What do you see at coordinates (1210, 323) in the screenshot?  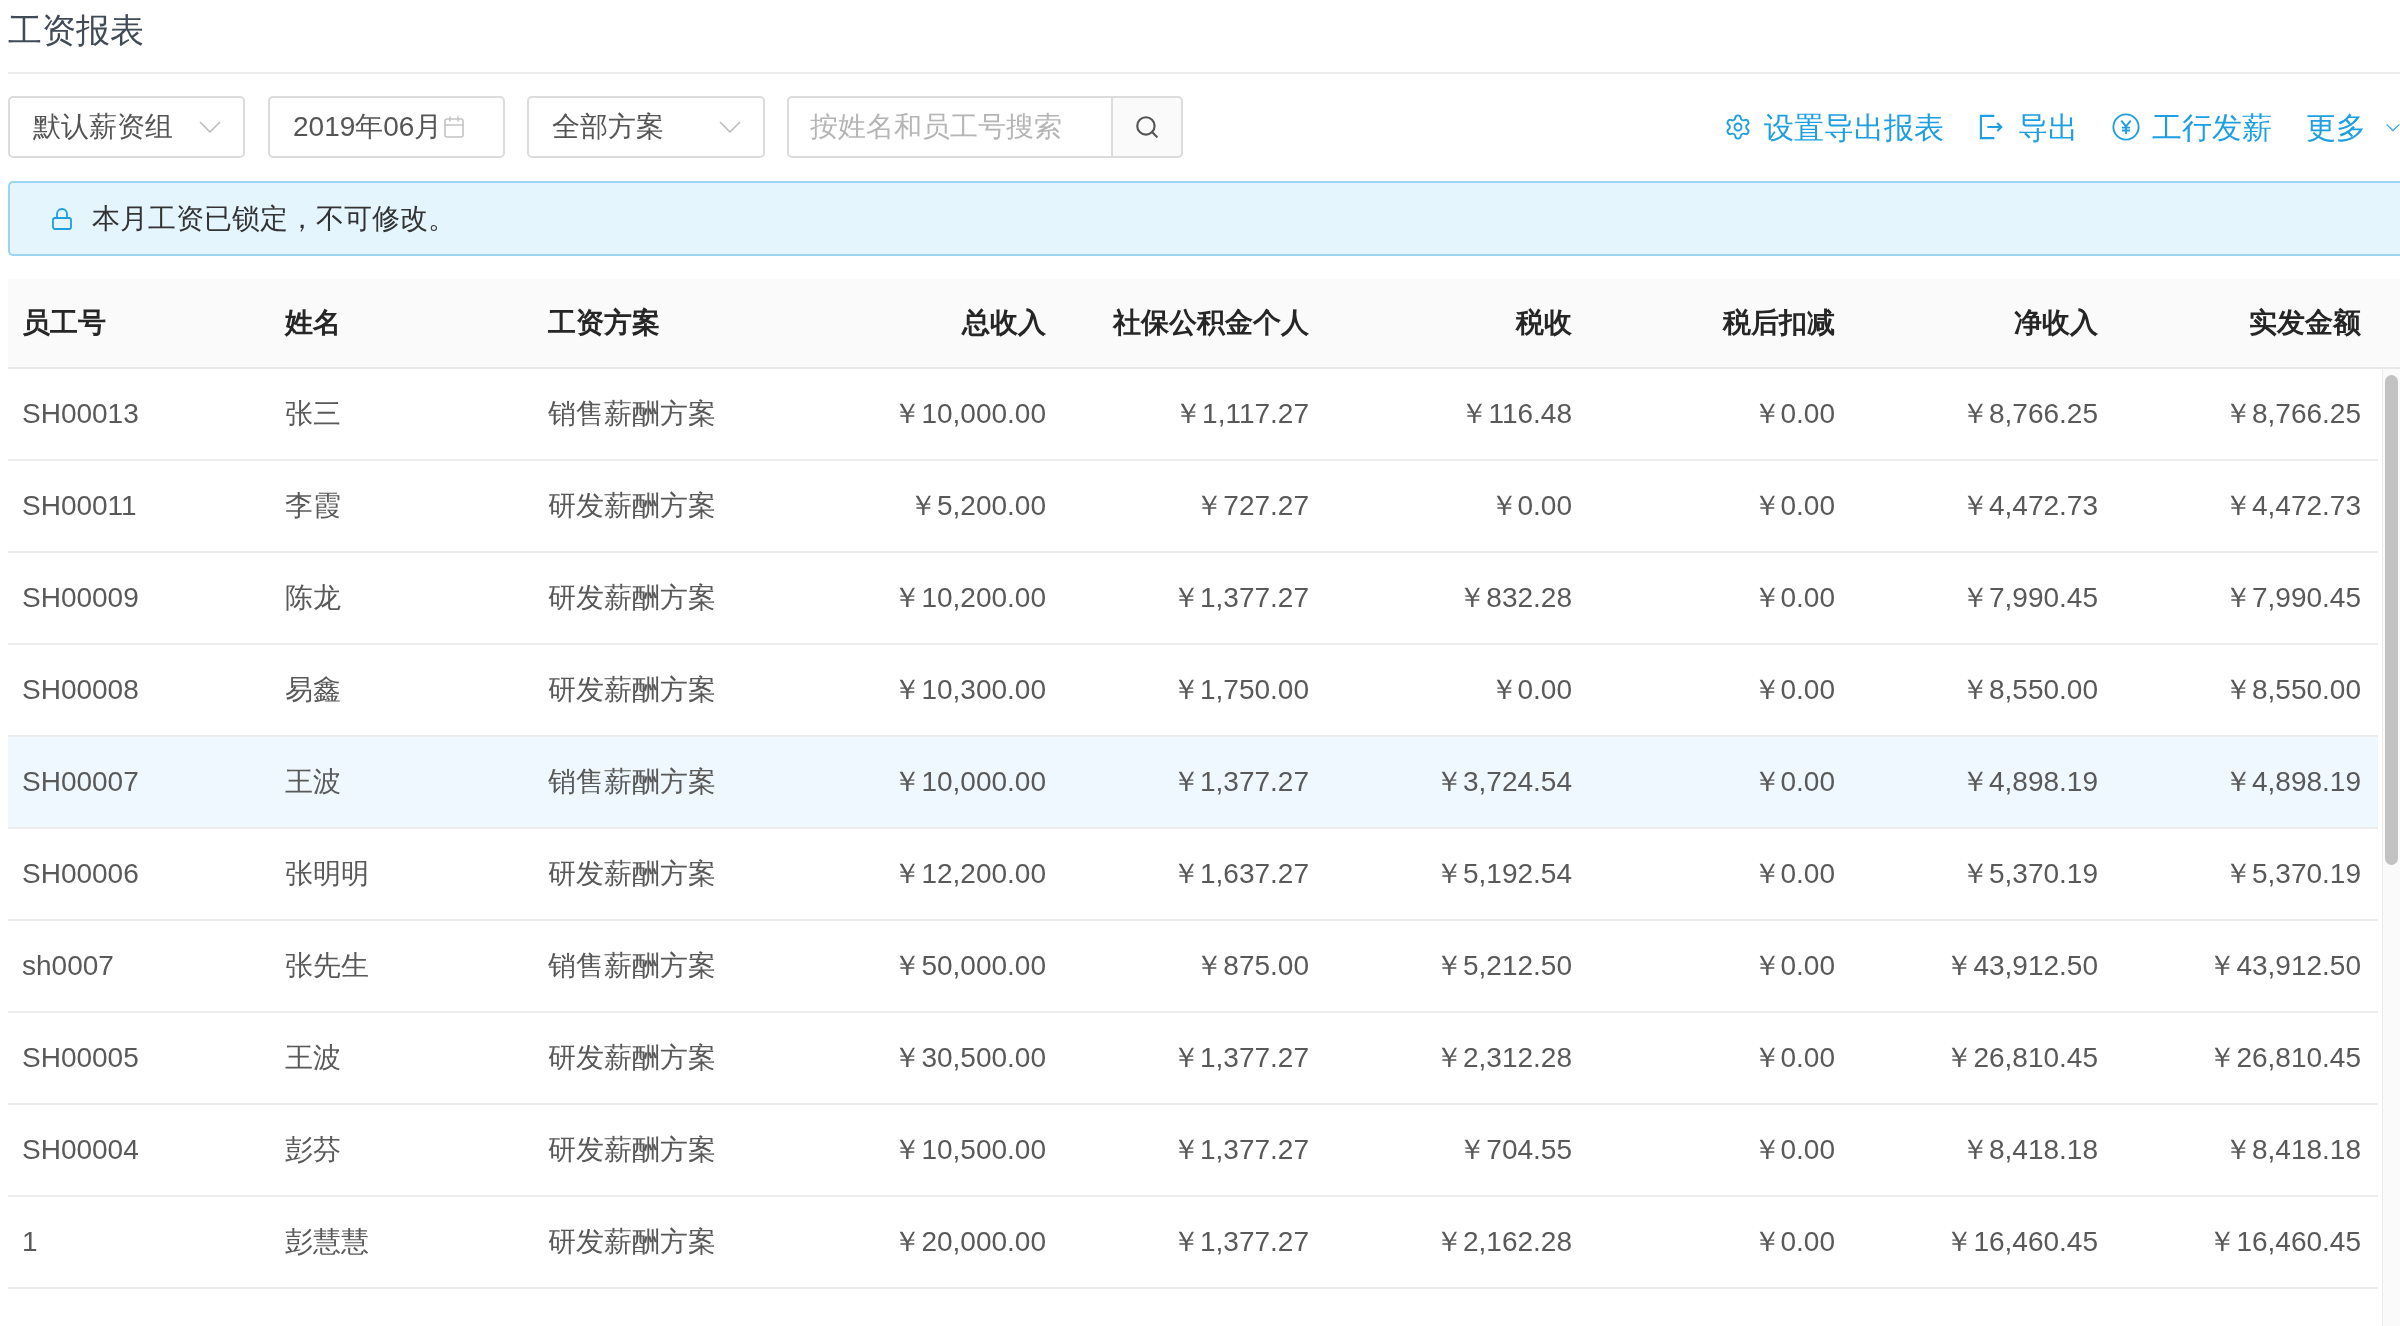 I see `column-header: 社保公积金个人` at bounding box center [1210, 323].